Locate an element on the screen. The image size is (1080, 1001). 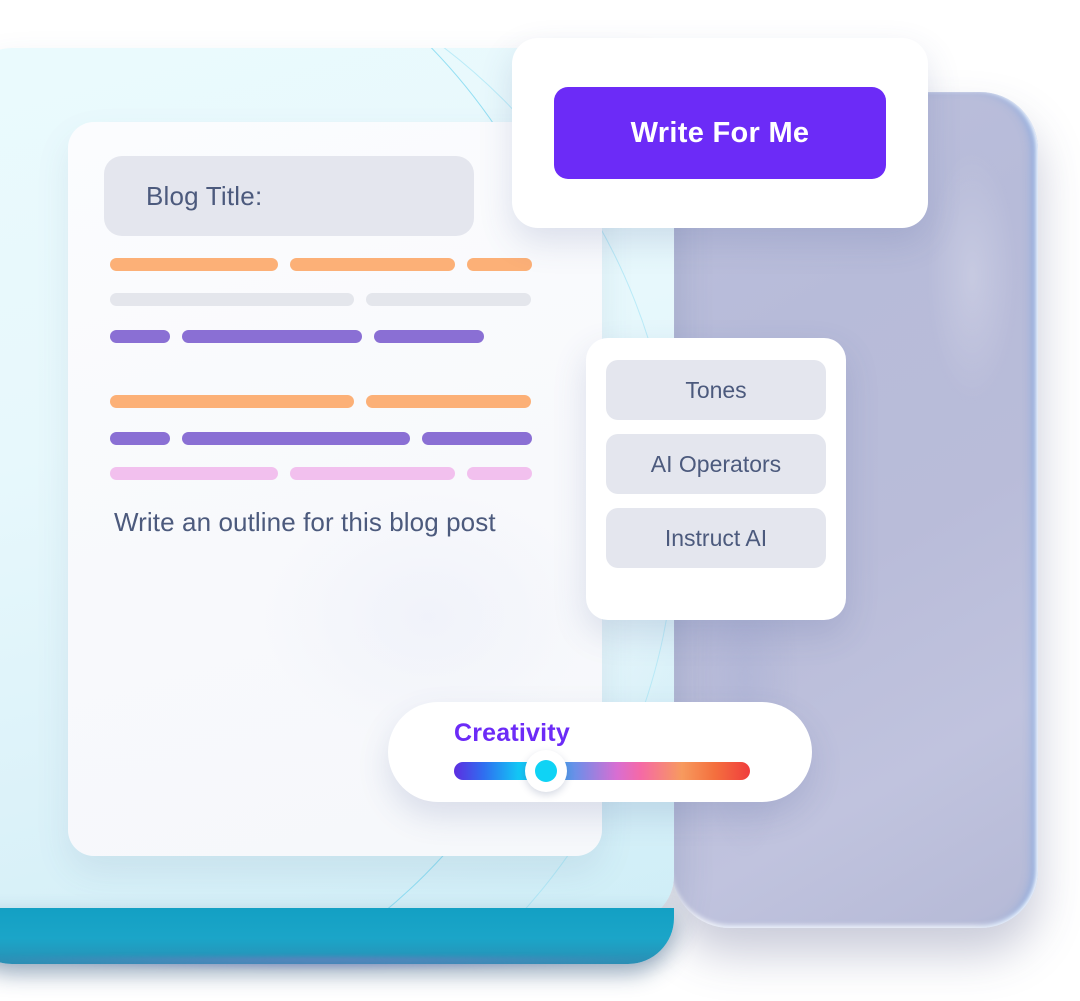
document-skeleton-bars is located at coordinates (340, 369).